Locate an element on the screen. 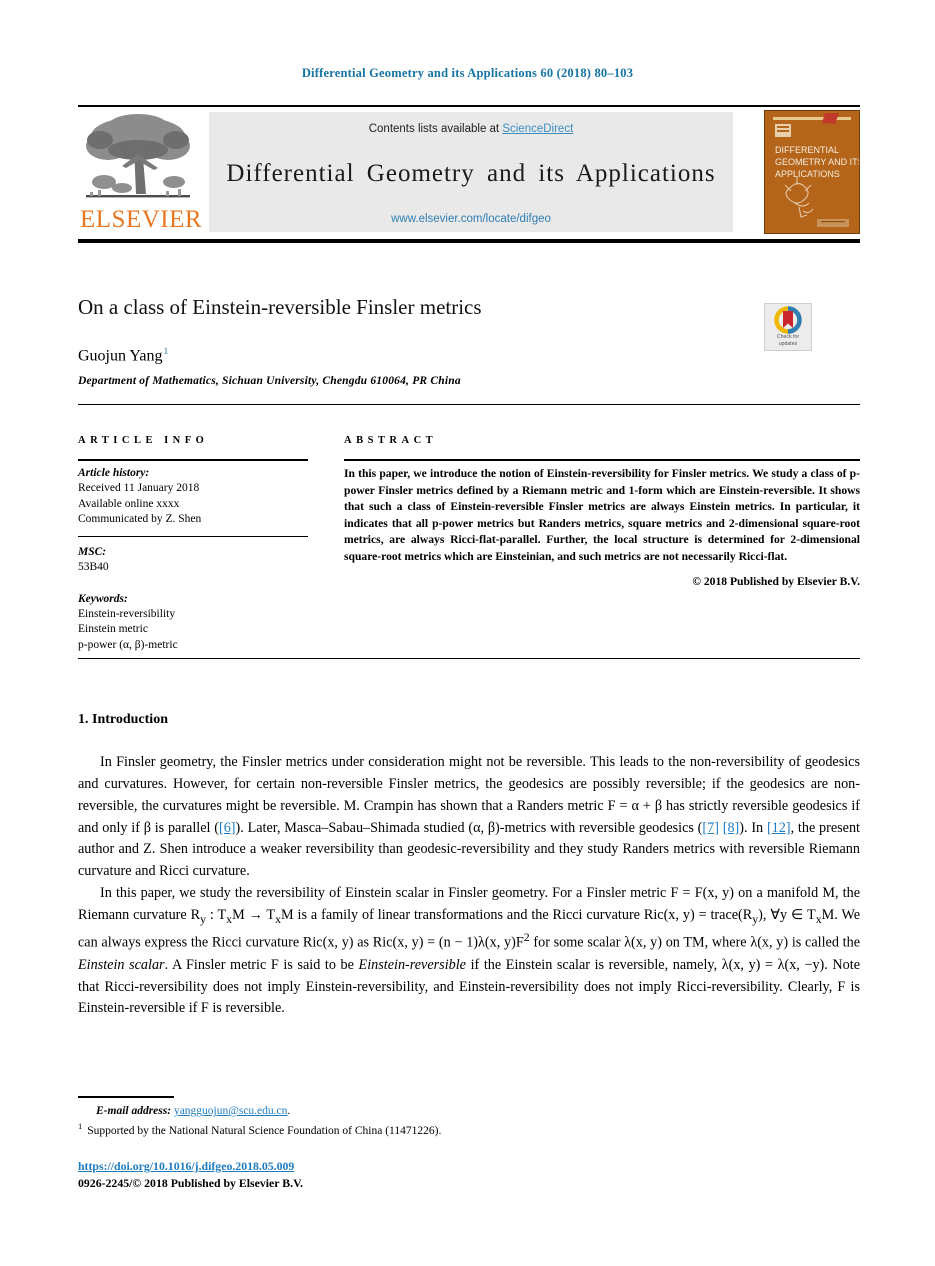 This screenshot has width=935, height=1266. abstract-heading: ABSTRACT is located at coordinates (391, 440).